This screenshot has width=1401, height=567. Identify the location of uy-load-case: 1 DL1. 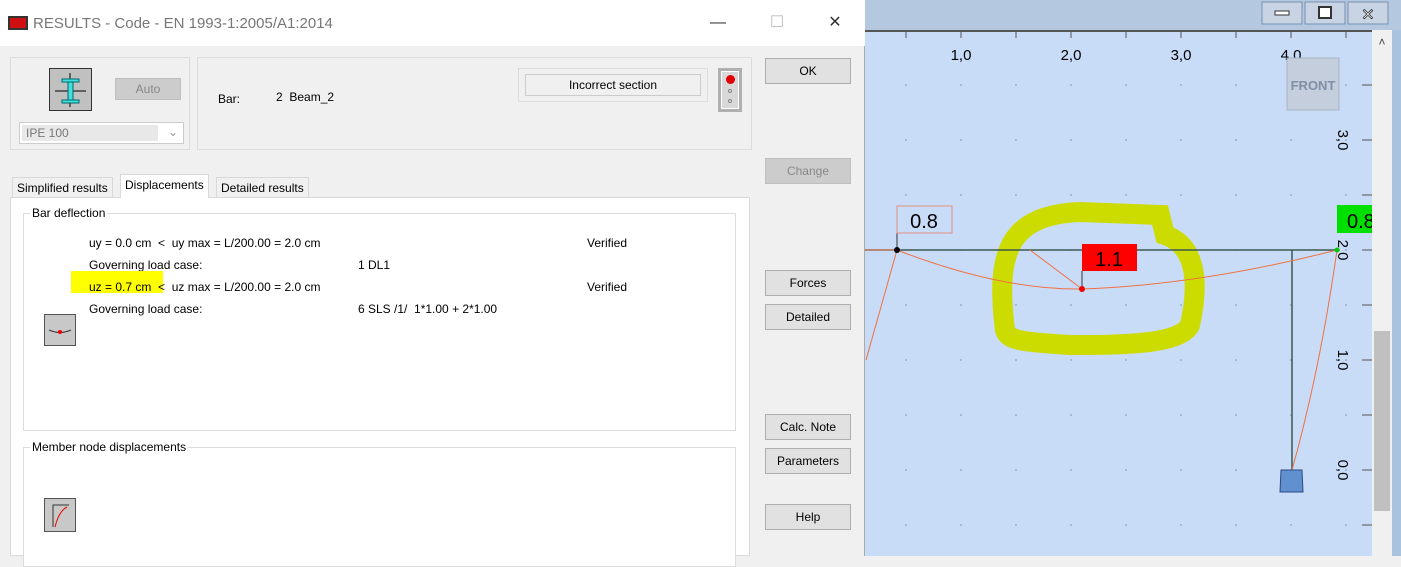
(374, 265).